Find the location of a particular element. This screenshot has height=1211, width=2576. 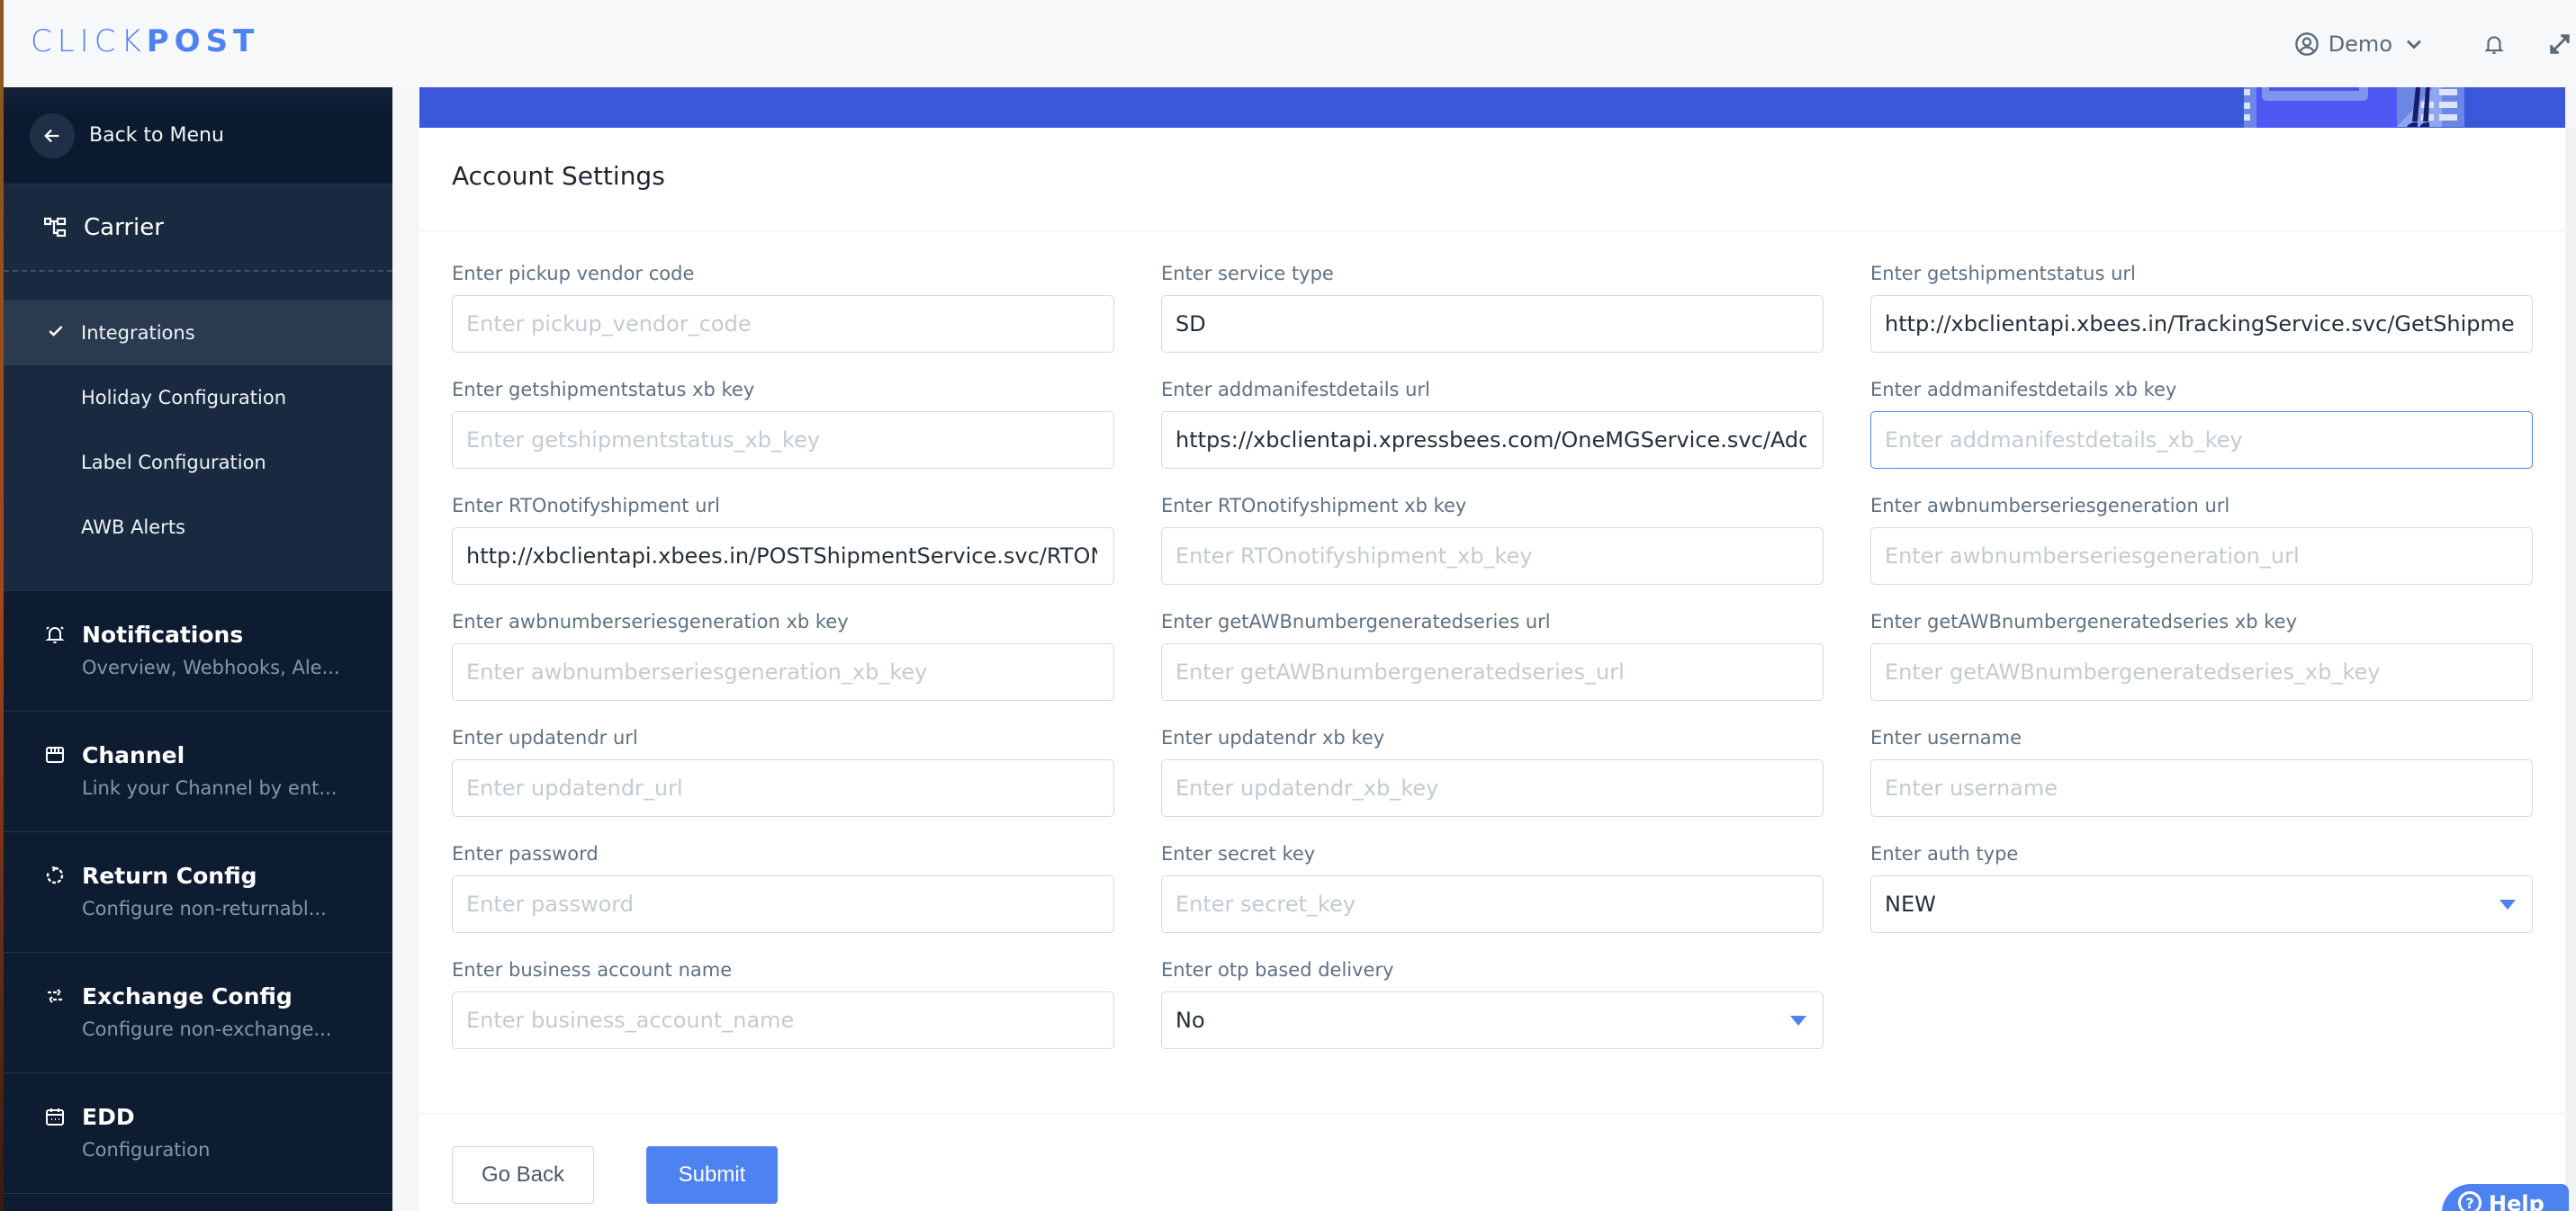

field-rtonotifyshipment-xb-key: Enter RTOnotifyshipment xb key is located at coordinates (1492, 540).